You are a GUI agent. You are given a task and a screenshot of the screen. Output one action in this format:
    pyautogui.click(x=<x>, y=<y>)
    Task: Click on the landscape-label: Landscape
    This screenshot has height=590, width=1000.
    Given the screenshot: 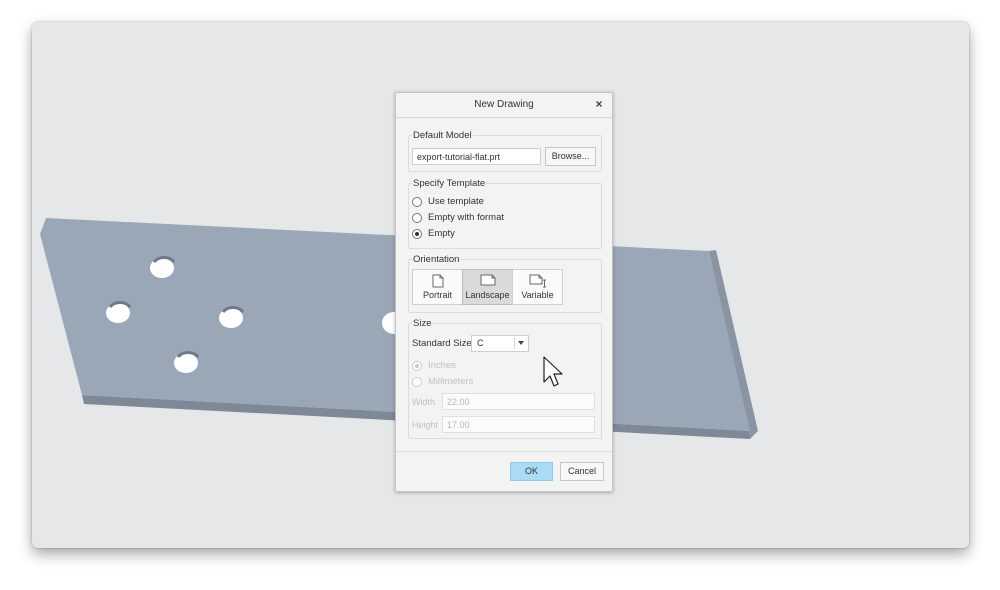 What is the action you would take?
    pyautogui.click(x=487, y=295)
    